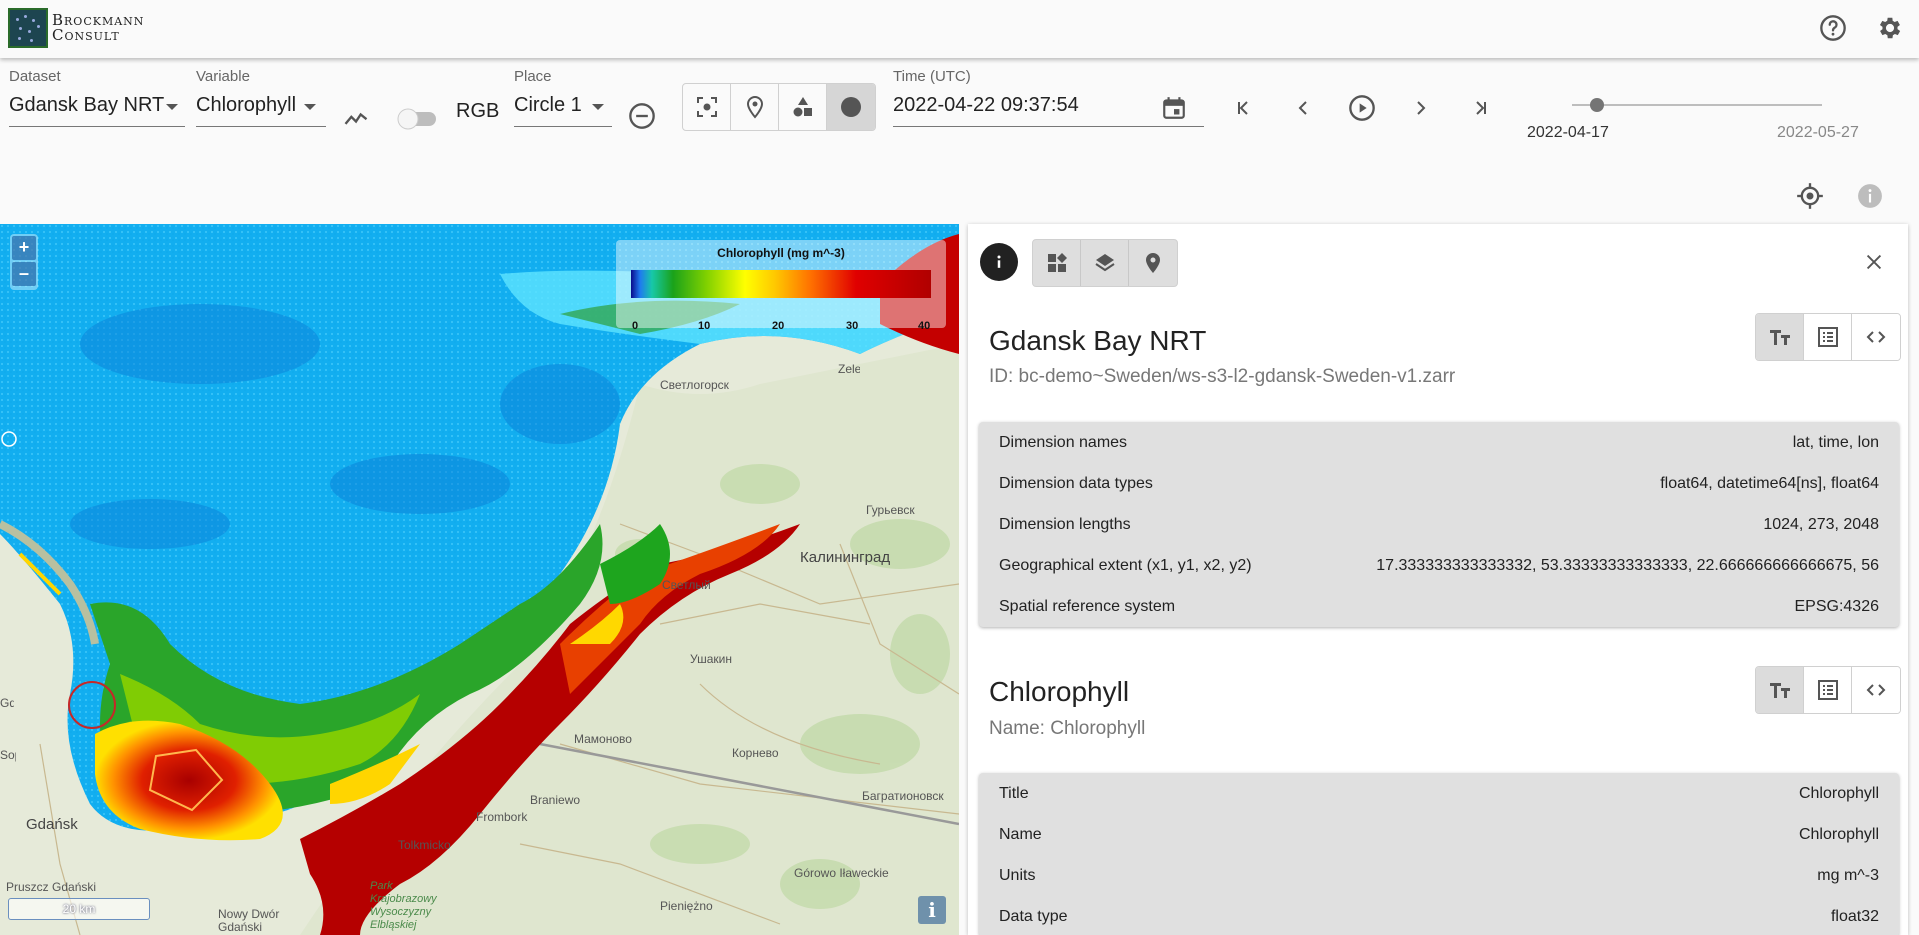 This screenshot has height=935, width=1919. What do you see at coordinates (1838, 834) in the screenshot?
I see `row-value: Chlorophyll` at bounding box center [1838, 834].